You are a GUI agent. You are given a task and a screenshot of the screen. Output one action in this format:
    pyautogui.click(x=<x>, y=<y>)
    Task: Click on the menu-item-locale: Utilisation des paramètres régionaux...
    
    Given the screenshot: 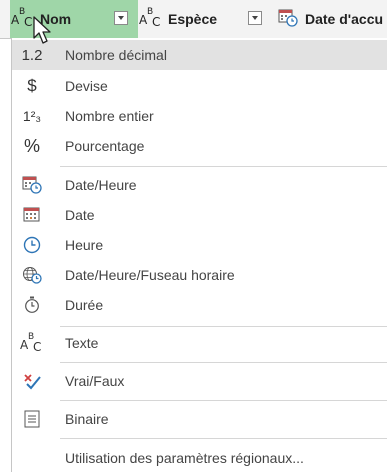 What is the action you would take?
    pyautogui.click(x=199, y=458)
    